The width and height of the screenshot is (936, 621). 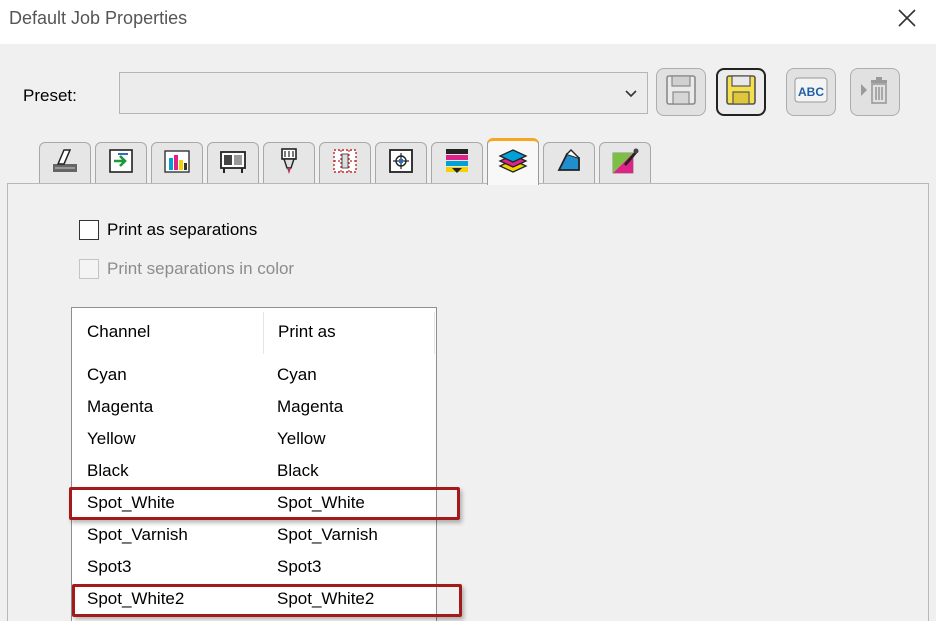 I want to click on rename-preset-button: ABC, so click(x=811, y=92).